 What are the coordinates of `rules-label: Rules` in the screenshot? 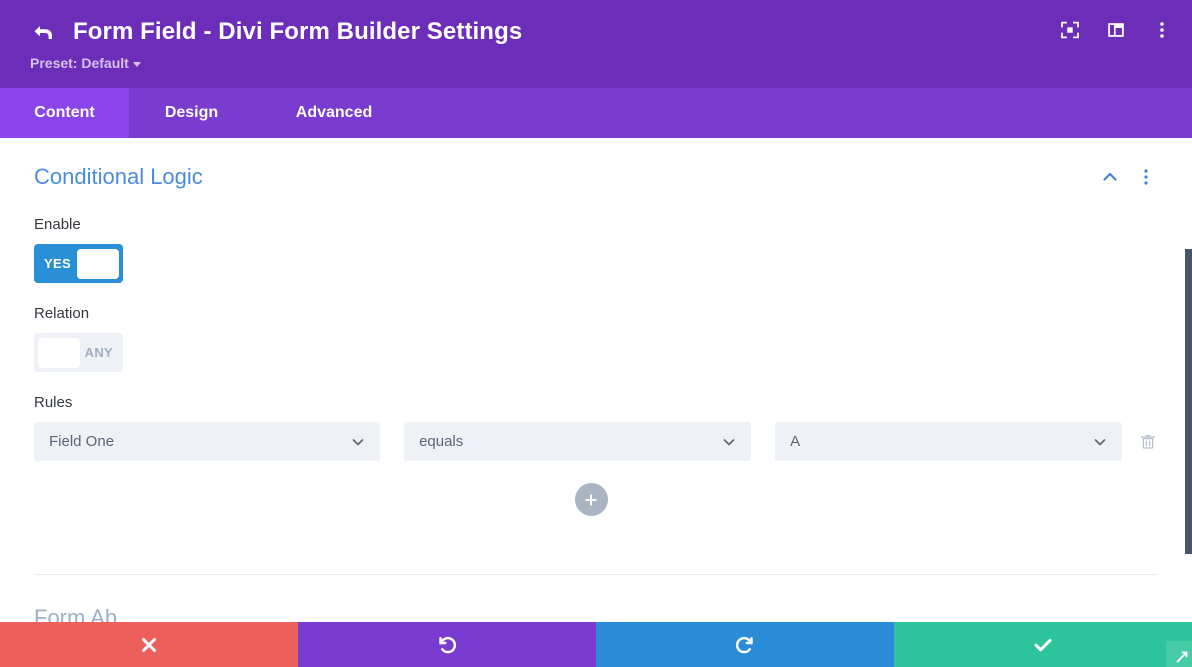 It's located at (53, 402).